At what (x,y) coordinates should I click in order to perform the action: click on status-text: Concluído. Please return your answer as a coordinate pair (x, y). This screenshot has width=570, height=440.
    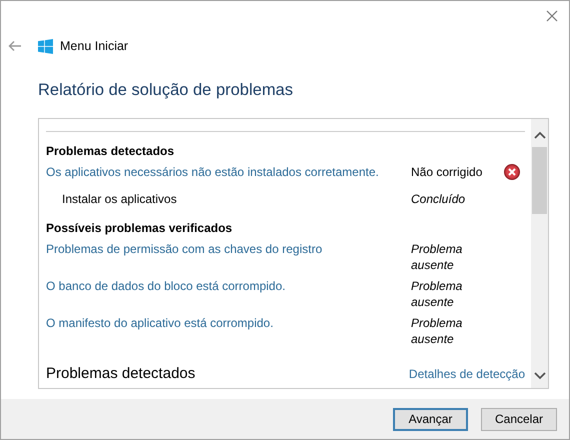
    Looking at the image, I should click on (438, 199).